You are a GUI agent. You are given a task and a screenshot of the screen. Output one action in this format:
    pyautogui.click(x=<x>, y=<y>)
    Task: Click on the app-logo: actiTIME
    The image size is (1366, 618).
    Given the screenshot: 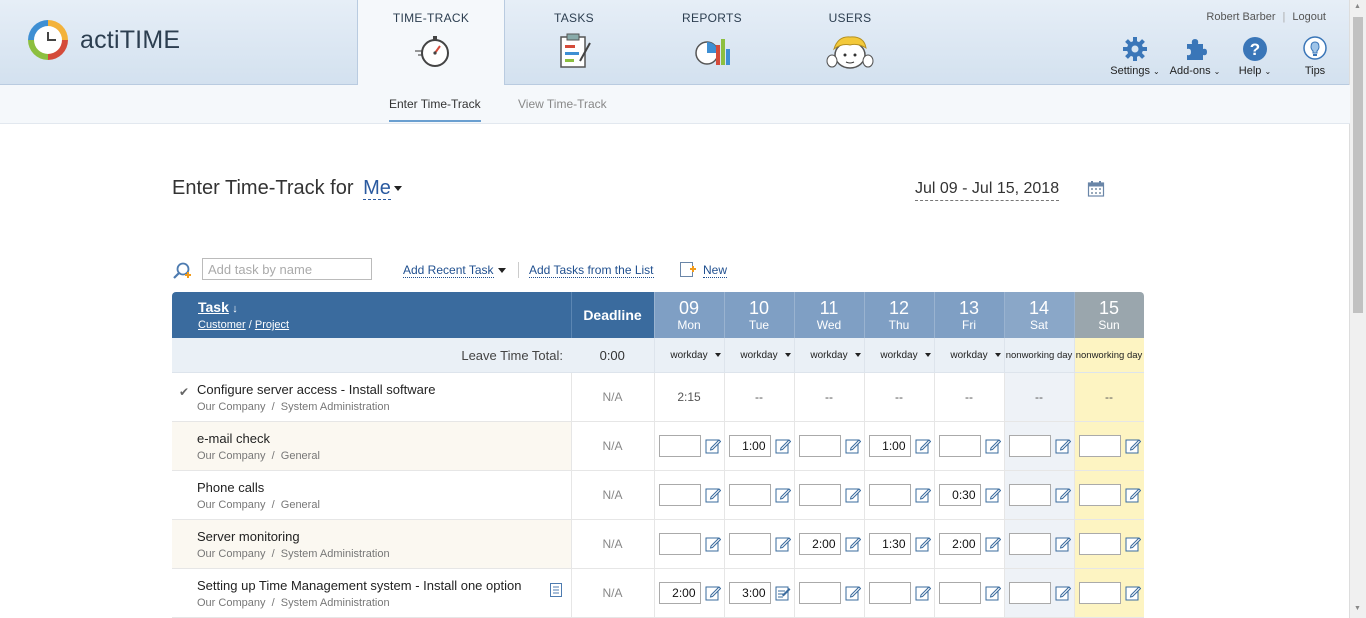 What is the action you would take?
    pyautogui.click(x=104, y=40)
    